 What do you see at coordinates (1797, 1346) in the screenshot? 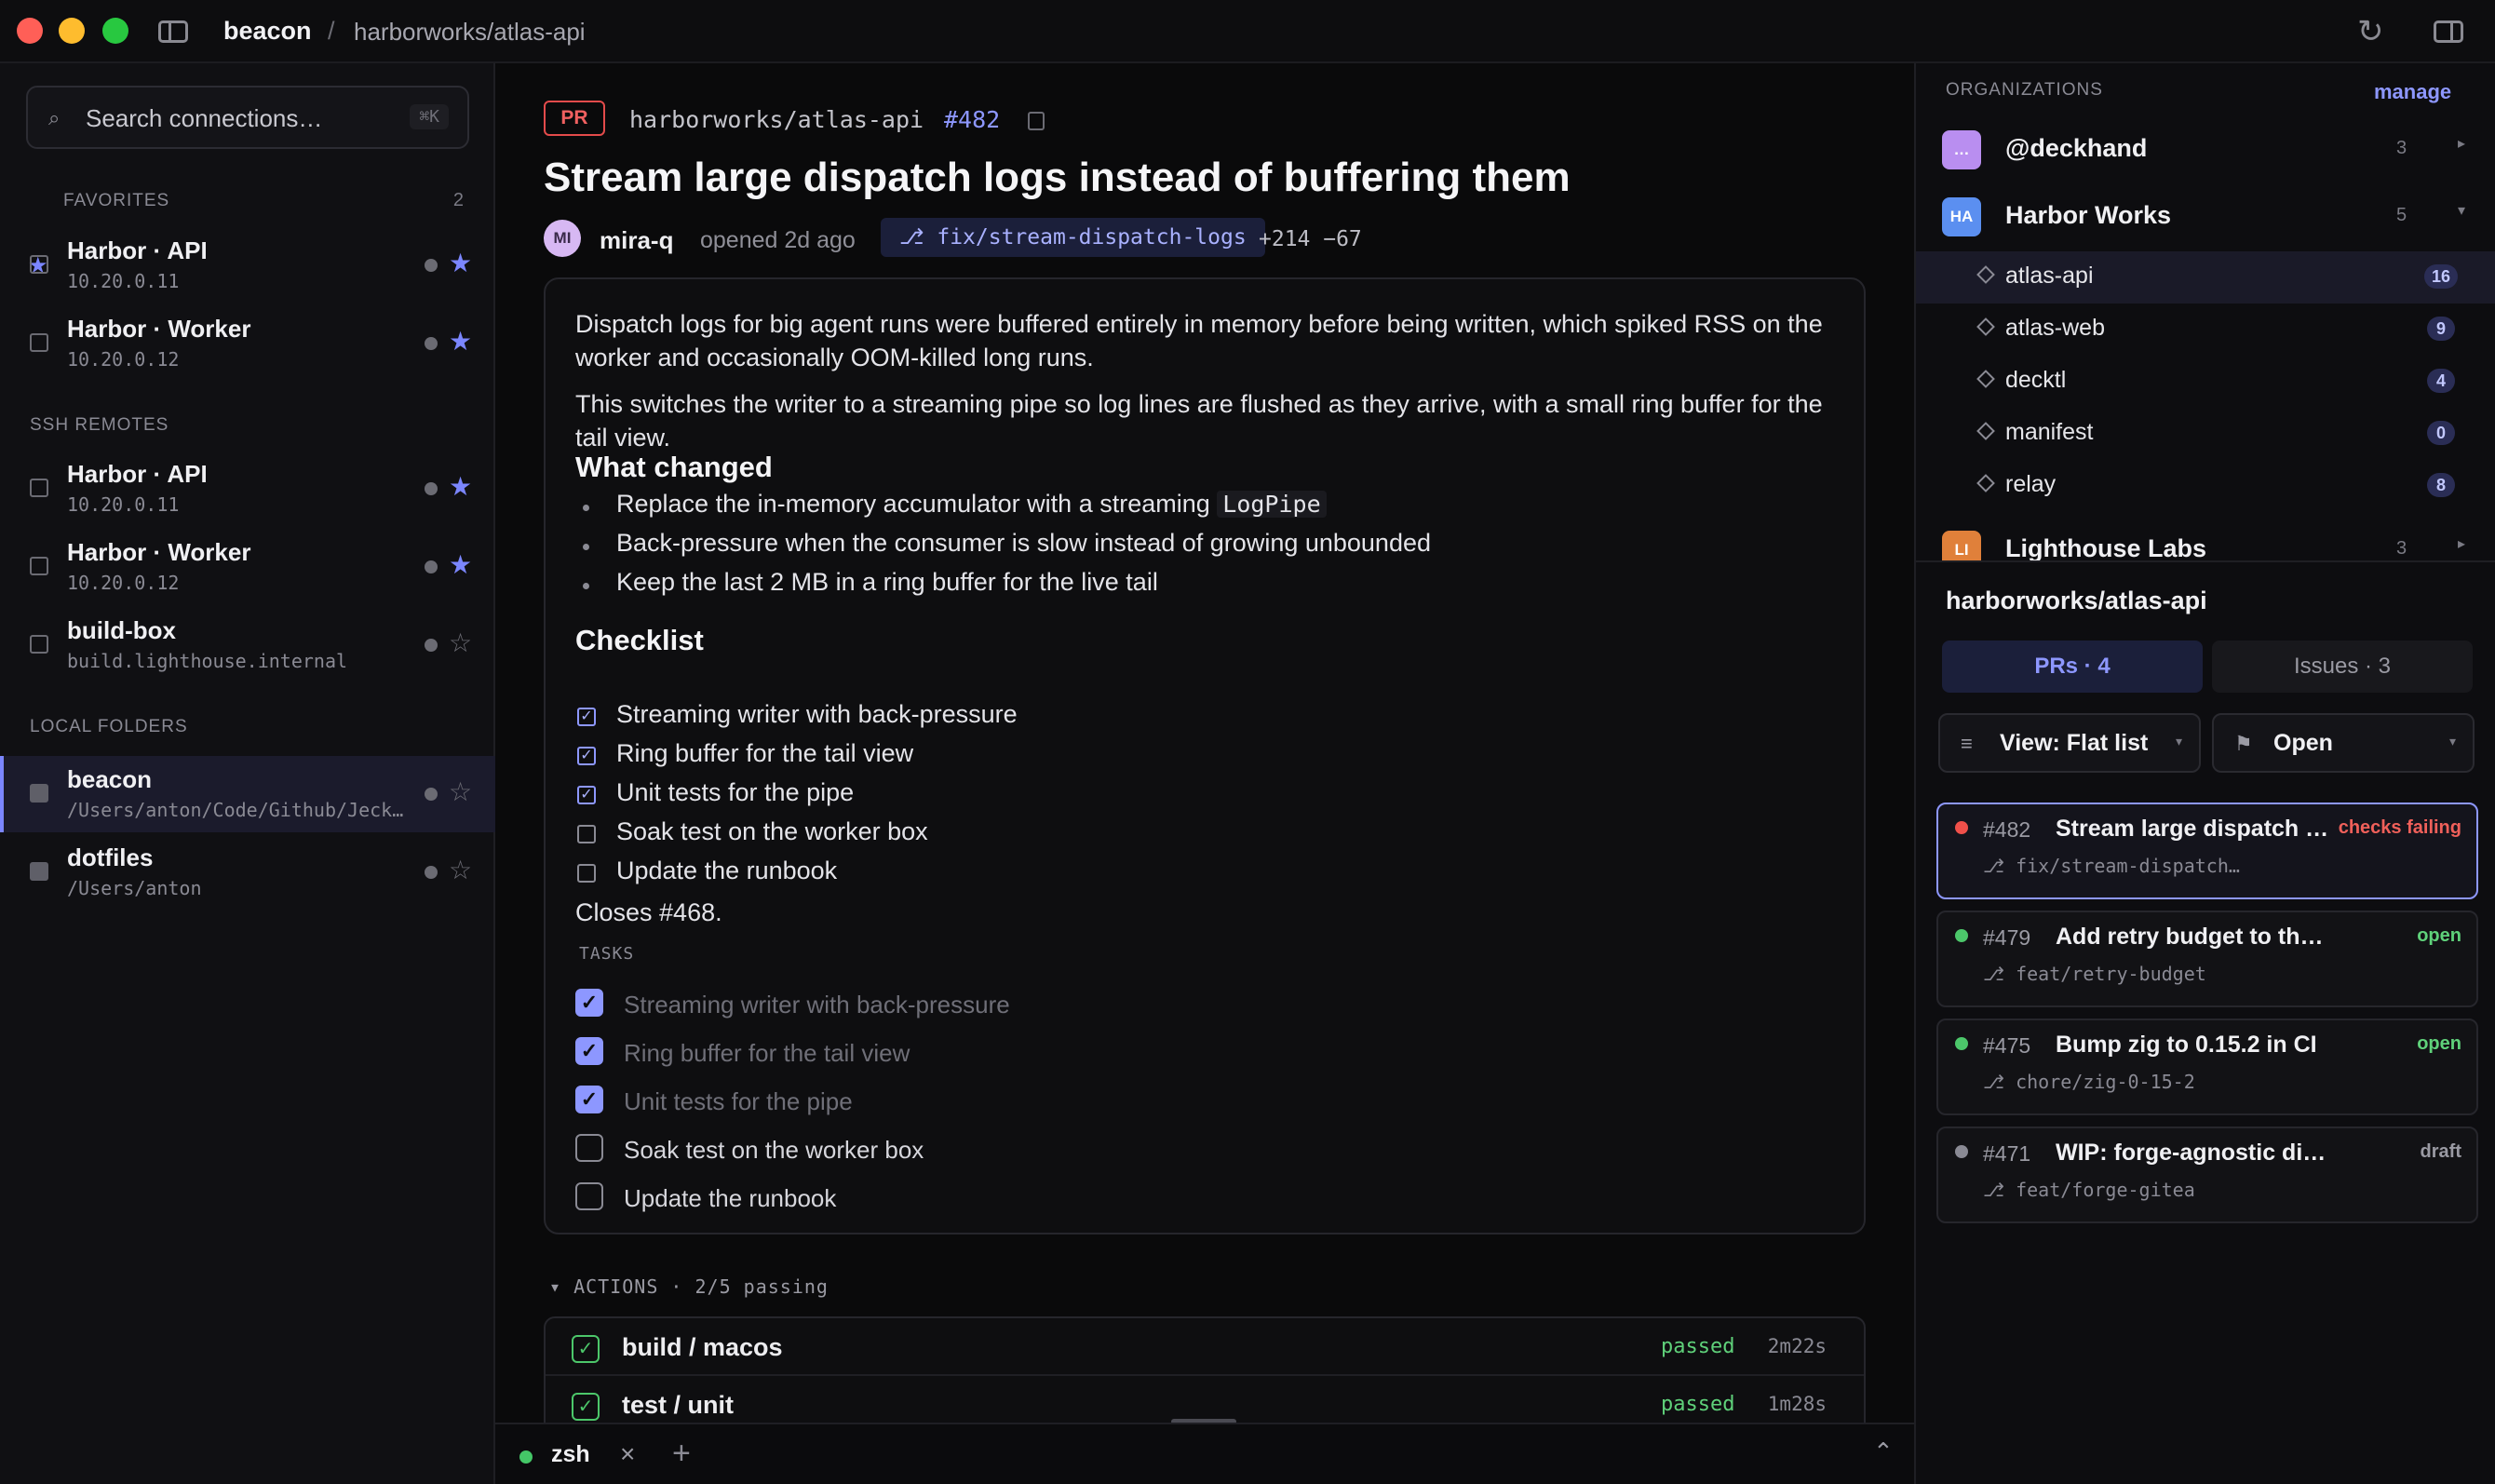
I see `action-duration: 2m22s` at bounding box center [1797, 1346].